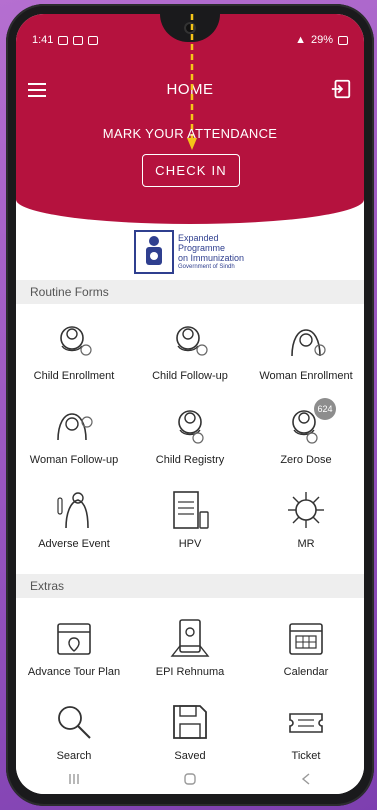 The image size is (377, 810). I want to click on zero-dose-count-badge: 624, so click(325, 409).